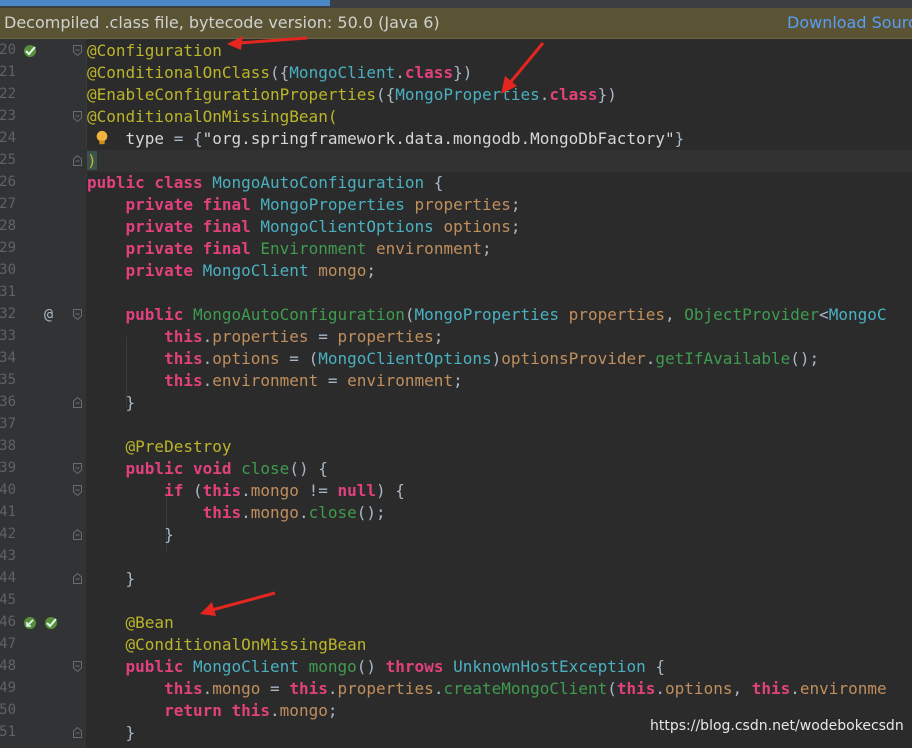 Image resolution: width=912 pixels, height=748 pixels. I want to click on line-number: 28, so click(8, 226).